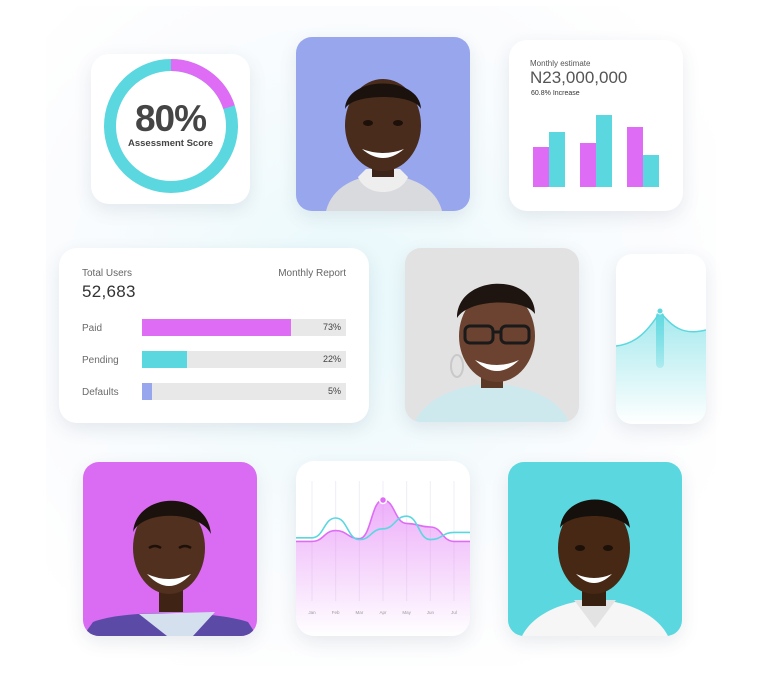 The height and width of the screenshot is (689, 757). What do you see at coordinates (312, 612) in the screenshot?
I see `wave-x-tick: Jan` at bounding box center [312, 612].